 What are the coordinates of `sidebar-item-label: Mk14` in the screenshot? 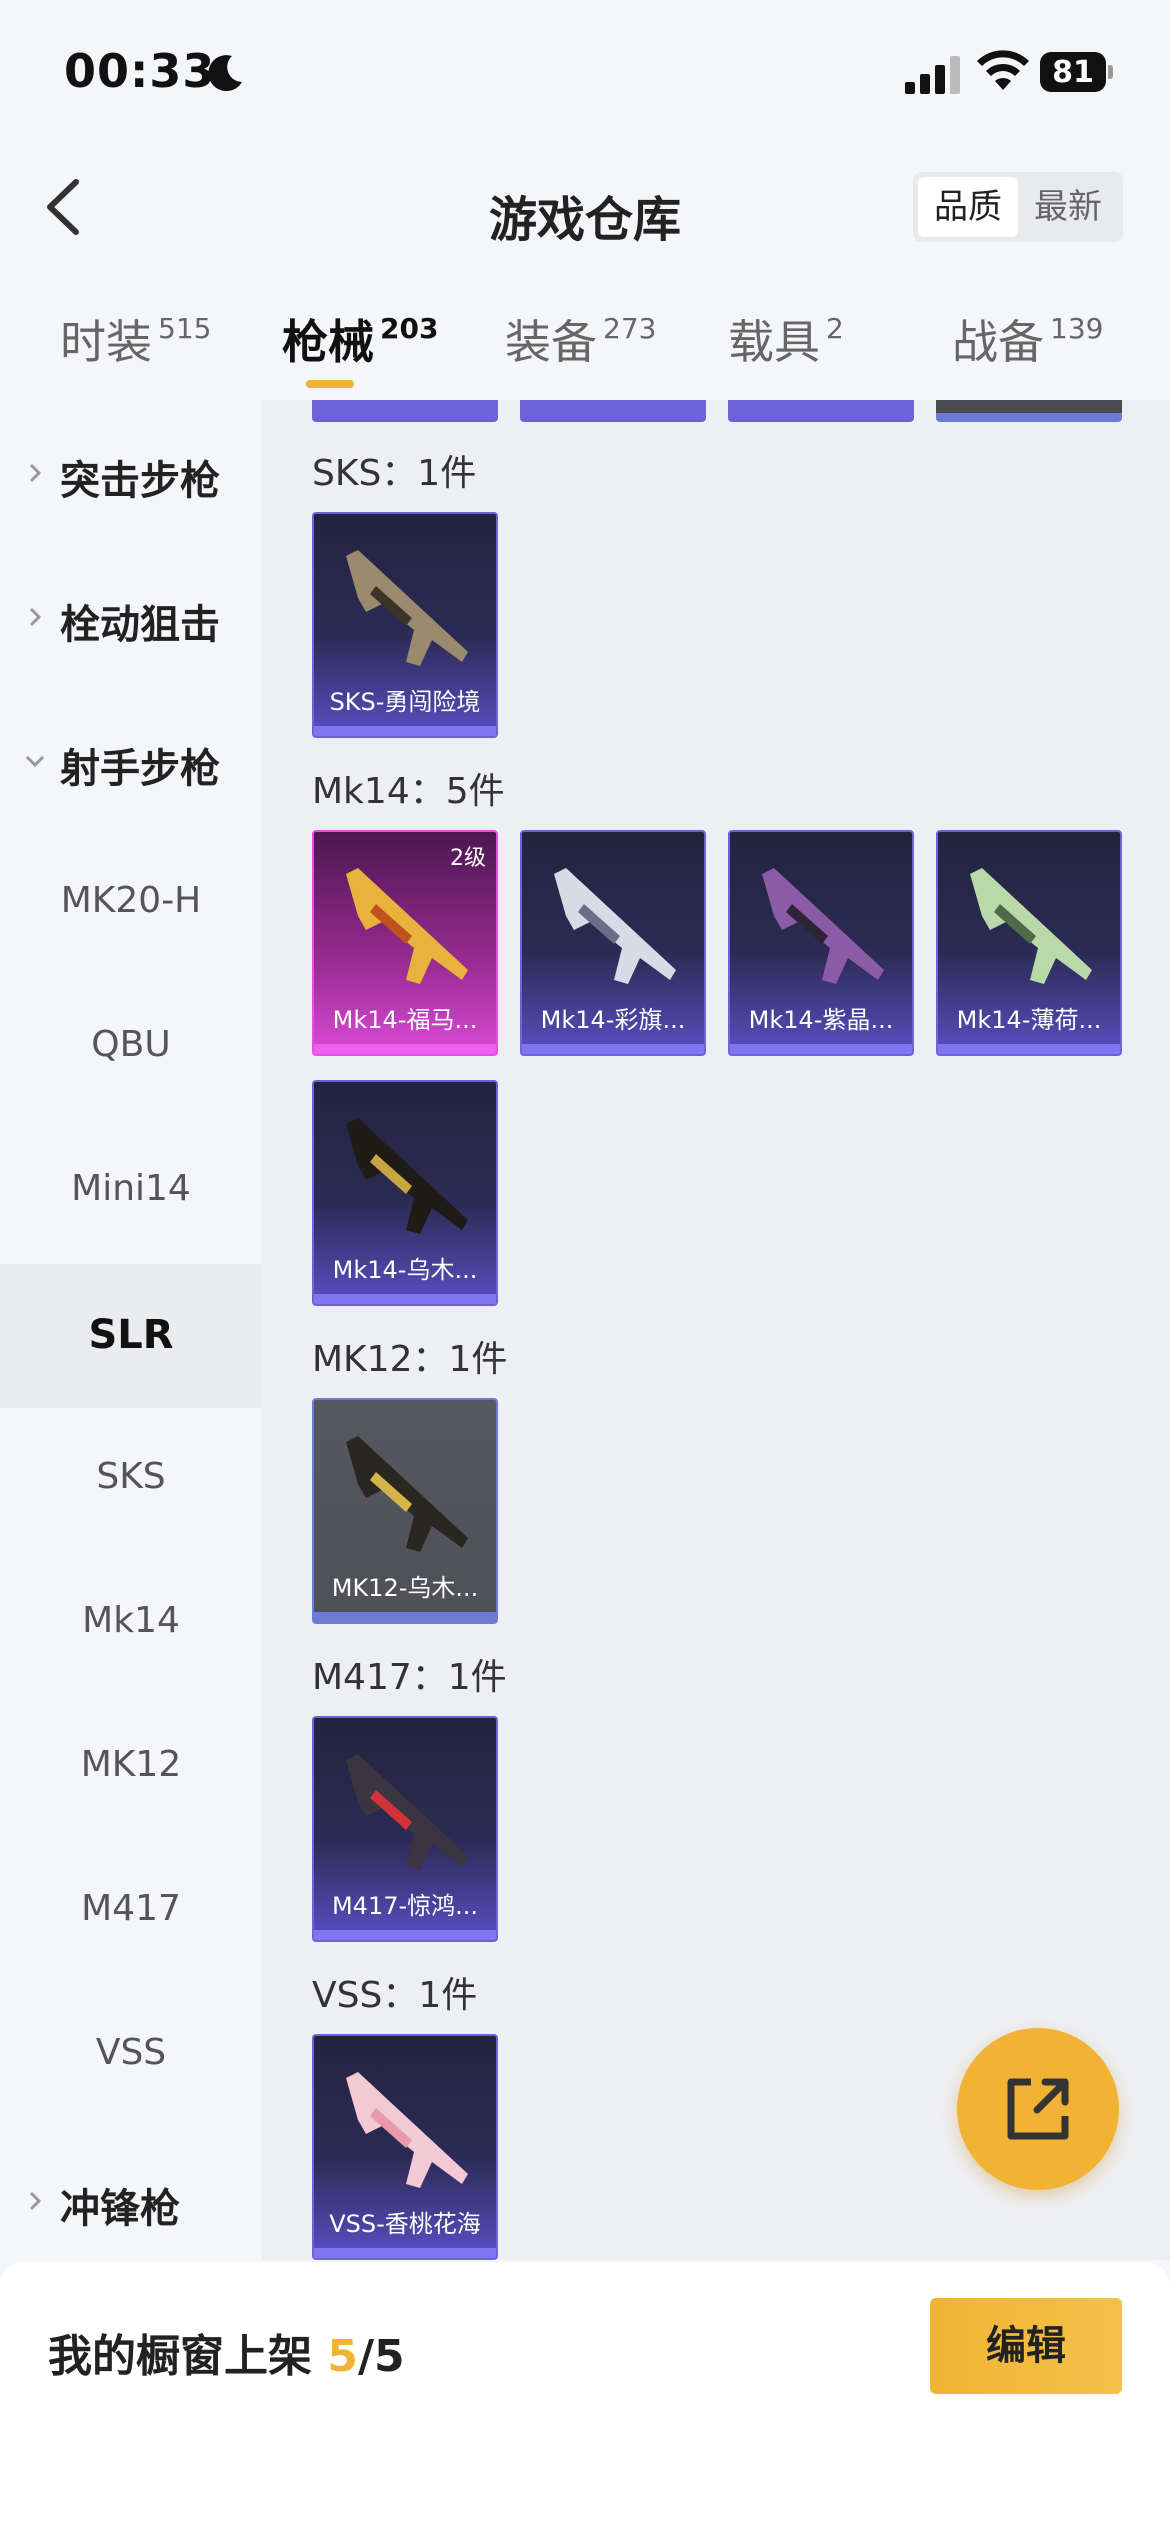 It's located at (131, 1620).